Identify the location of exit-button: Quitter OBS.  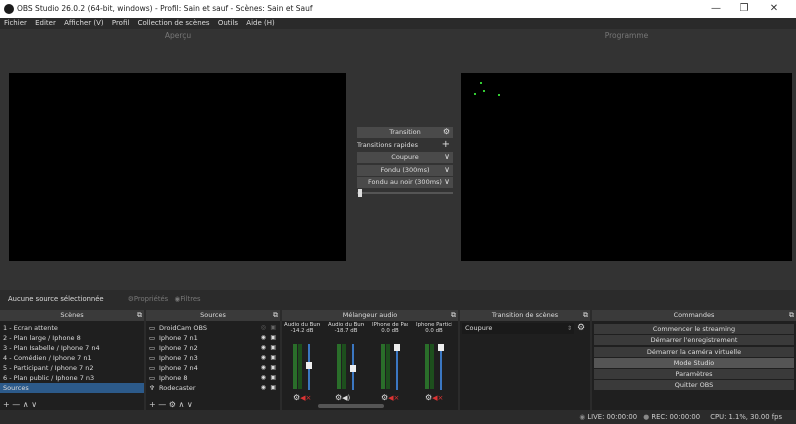
(694, 385).